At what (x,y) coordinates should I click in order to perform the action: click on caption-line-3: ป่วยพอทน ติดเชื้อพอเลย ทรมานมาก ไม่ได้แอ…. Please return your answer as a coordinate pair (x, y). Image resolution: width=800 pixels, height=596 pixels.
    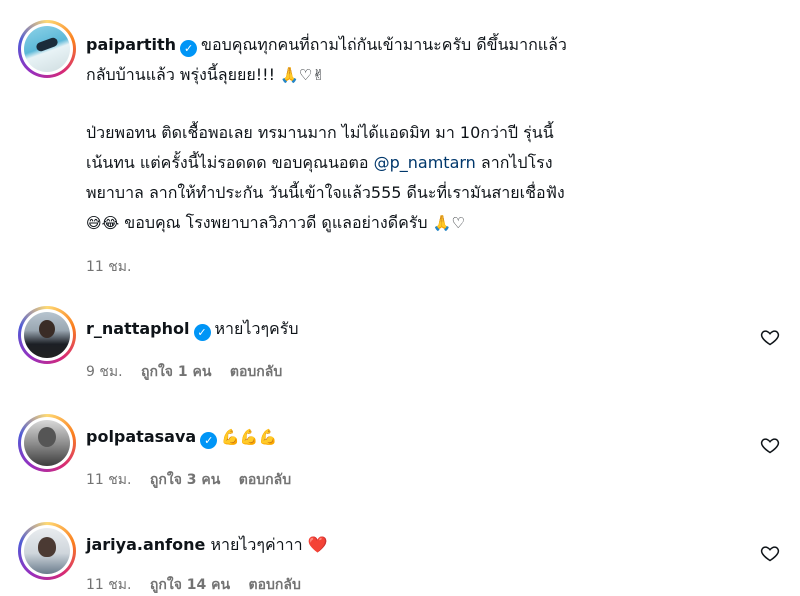
    Looking at the image, I should click on (325, 133).